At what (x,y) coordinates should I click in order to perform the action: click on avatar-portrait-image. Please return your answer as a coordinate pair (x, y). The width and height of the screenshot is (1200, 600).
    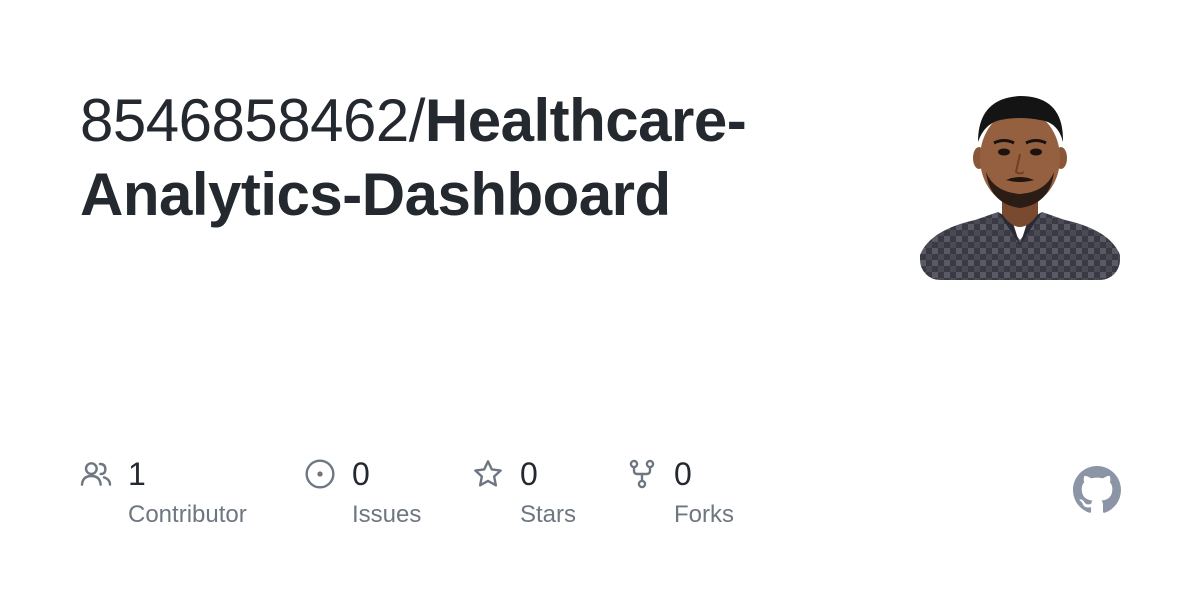
    Looking at the image, I should click on (1020, 180).